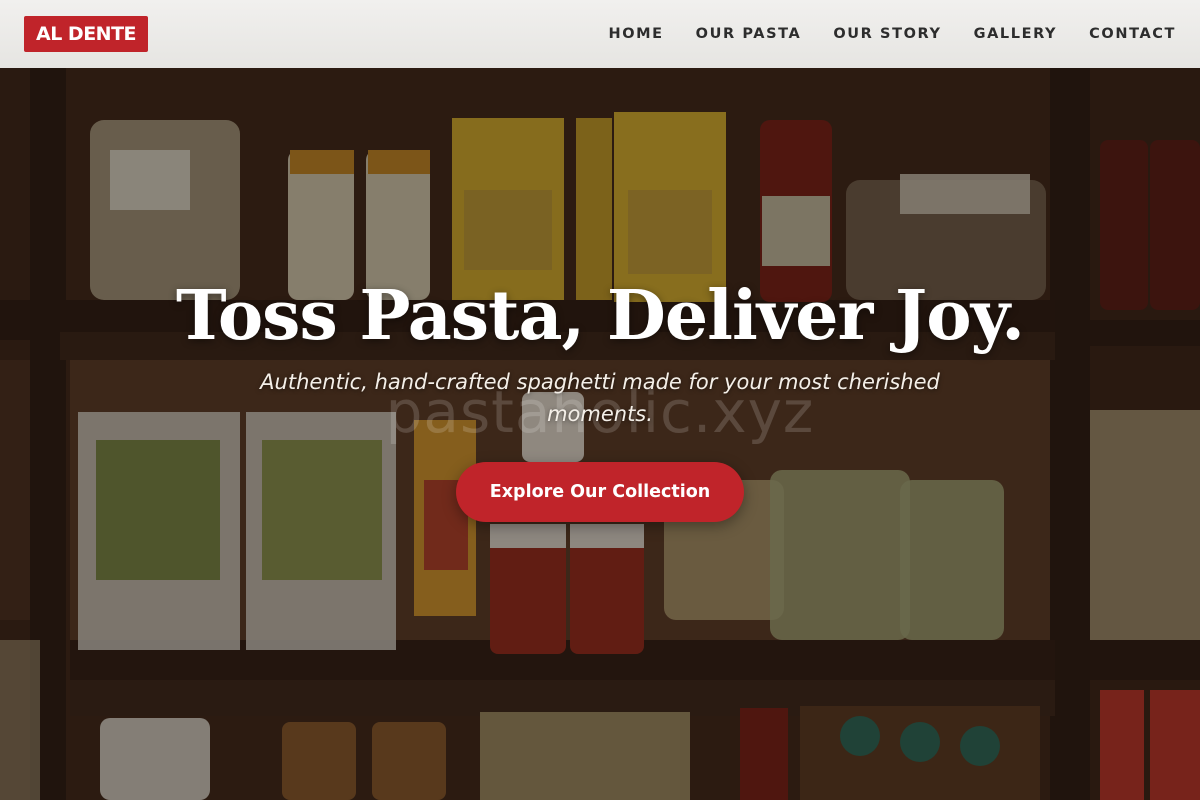  Describe the element at coordinates (1132, 34) in the screenshot. I see `nav-contact: CONTACT` at that location.